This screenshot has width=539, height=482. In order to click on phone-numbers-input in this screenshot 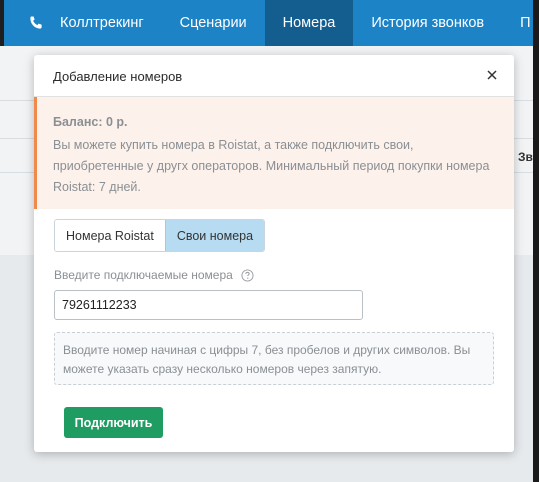, I will do `click(208, 305)`.